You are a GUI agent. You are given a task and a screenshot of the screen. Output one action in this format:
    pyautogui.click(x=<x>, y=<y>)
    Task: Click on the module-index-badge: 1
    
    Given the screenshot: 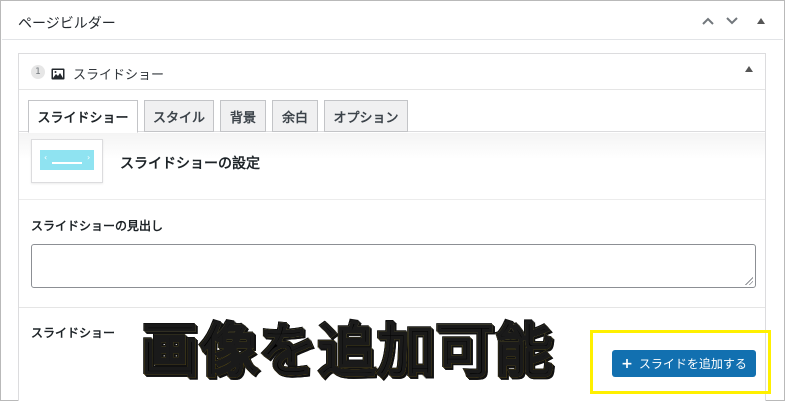 What is the action you would take?
    pyautogui.click(x=38, y=72)
    